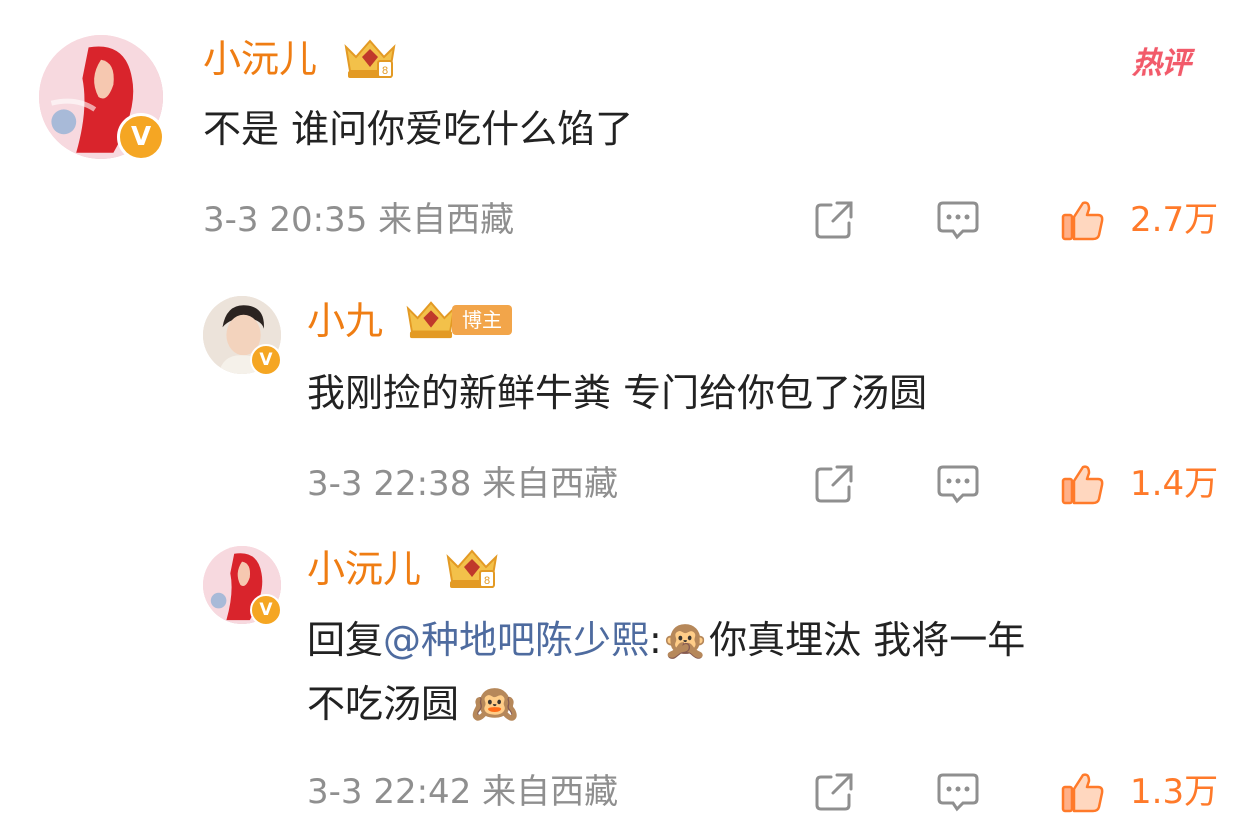  I want to click on like-count: 2.7万, so click(1174, 220).